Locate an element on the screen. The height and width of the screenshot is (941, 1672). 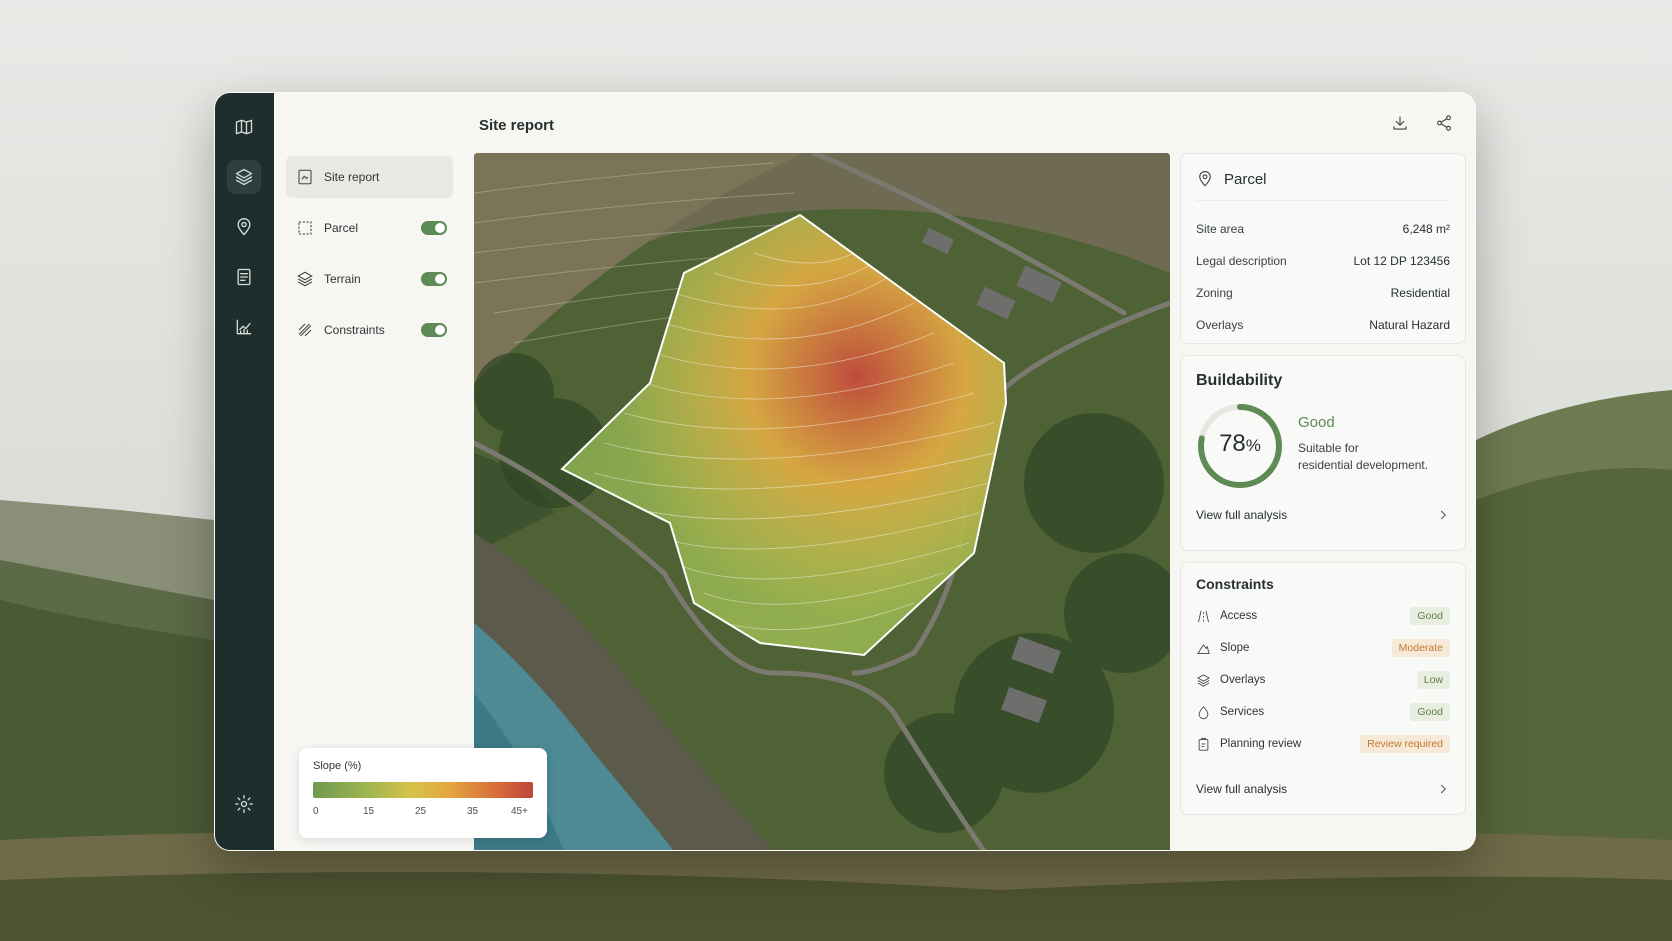
clipboard-icon is located at coordinates (1203, 744).